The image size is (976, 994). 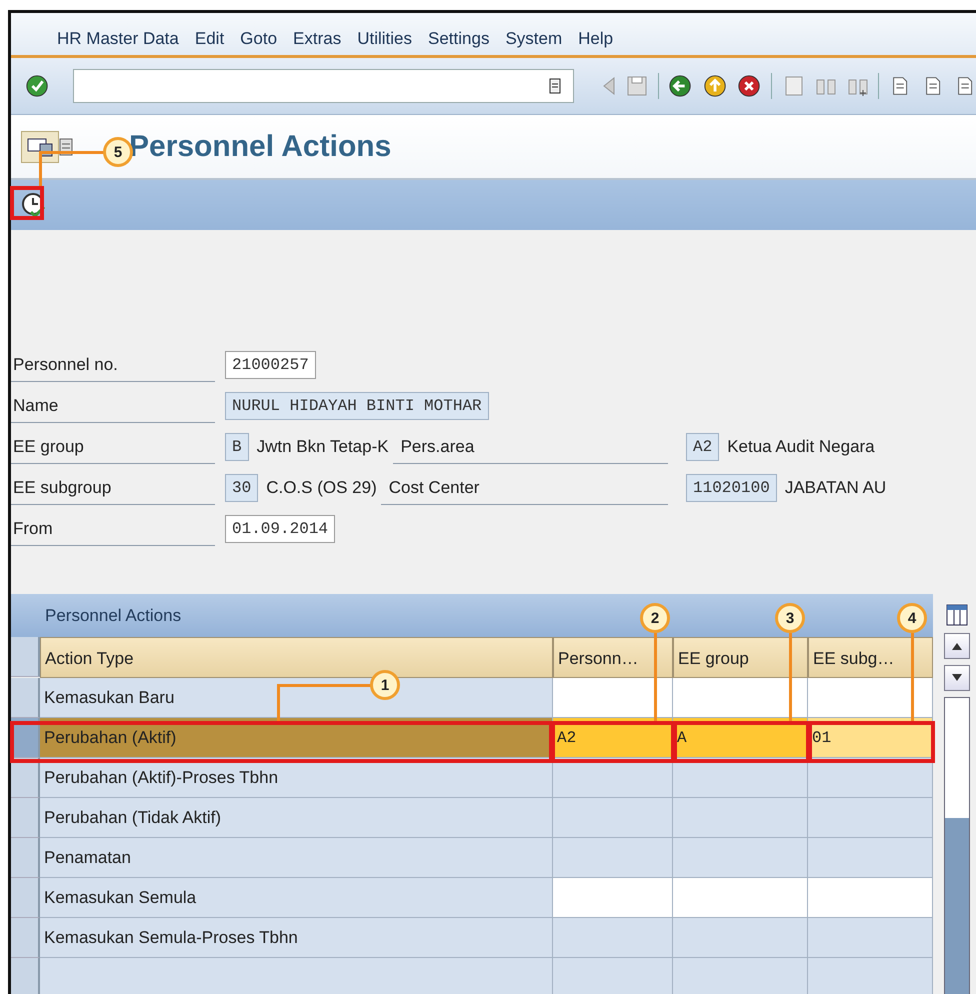 What do you see at coordinates (37, 86) in the screenshot?
I see `confirm-icon` at bounding box center [37, 86].